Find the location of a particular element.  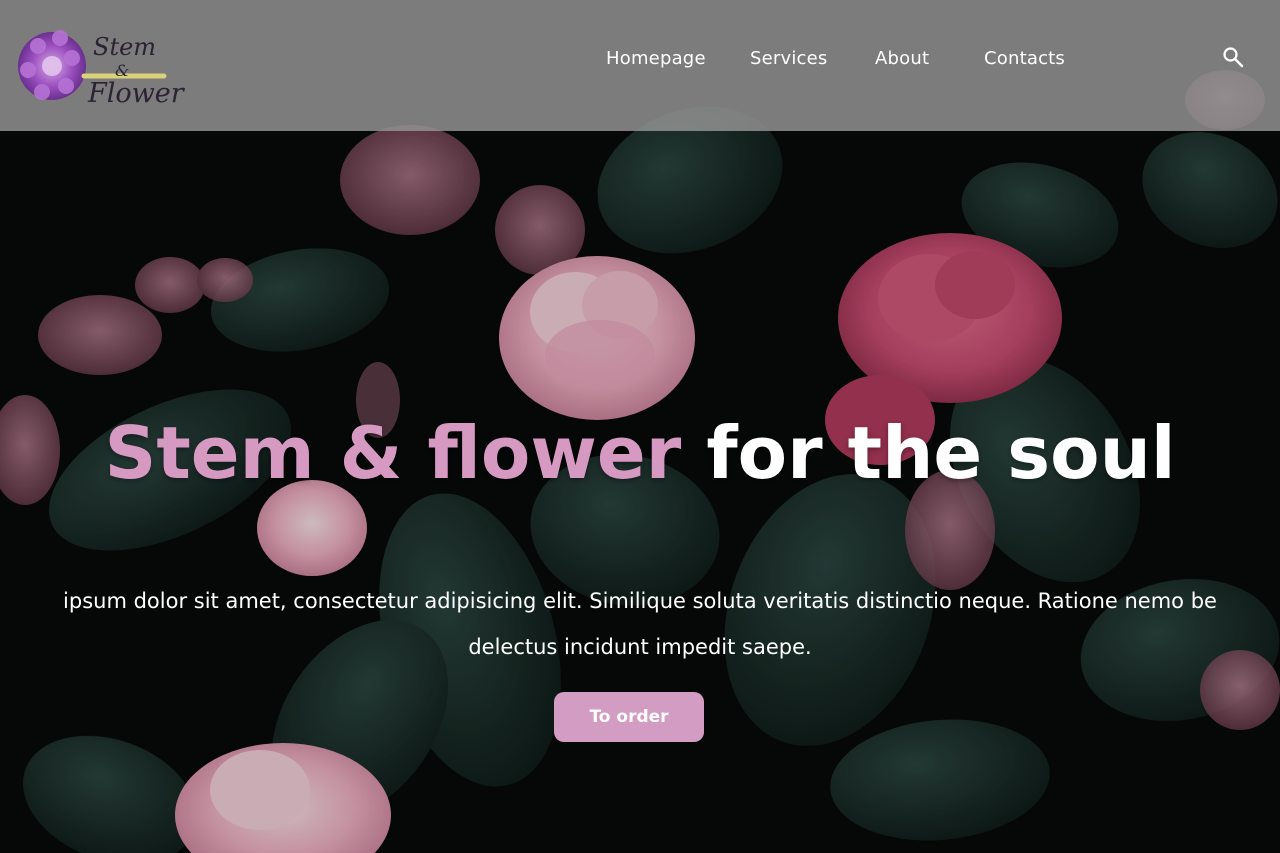

search-button is located at coordinates (1233, 57).